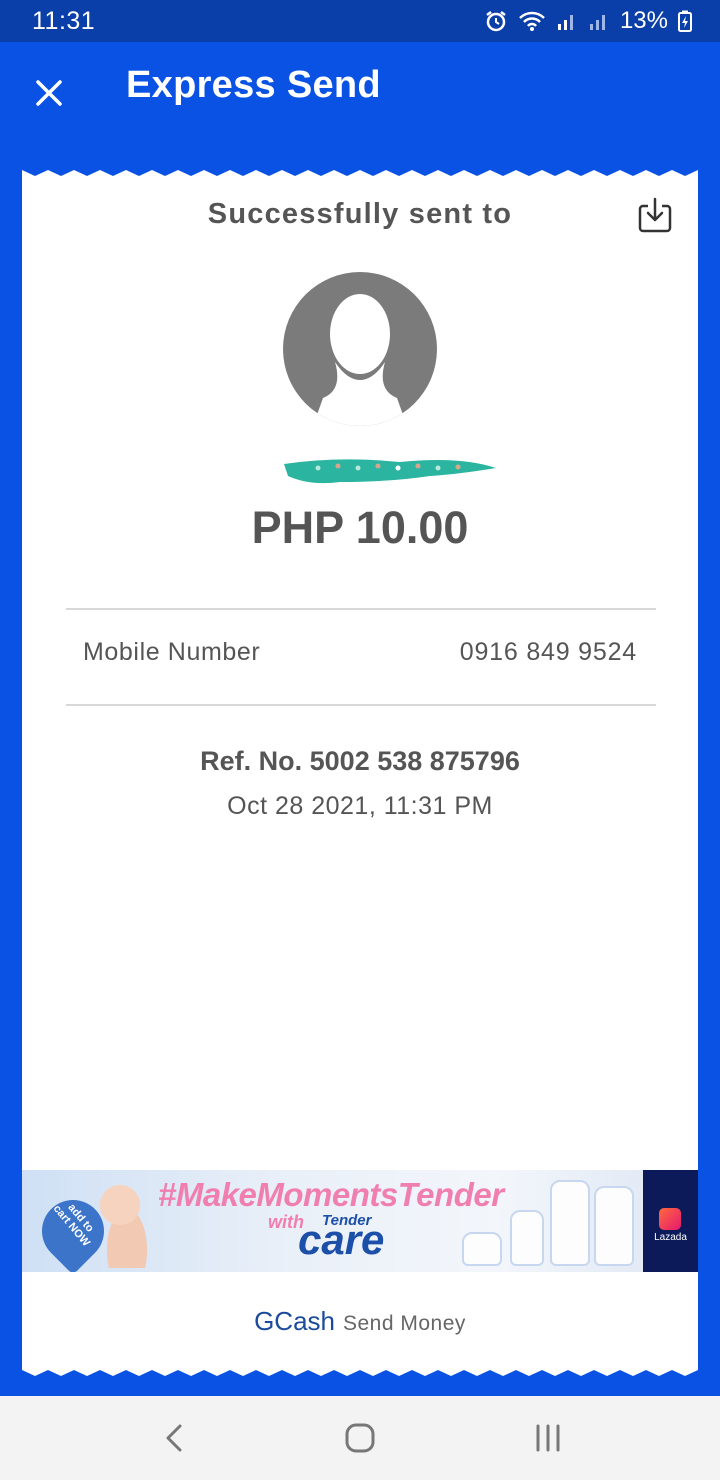  I want to click on status-time: 11:31, so click(64, 20).